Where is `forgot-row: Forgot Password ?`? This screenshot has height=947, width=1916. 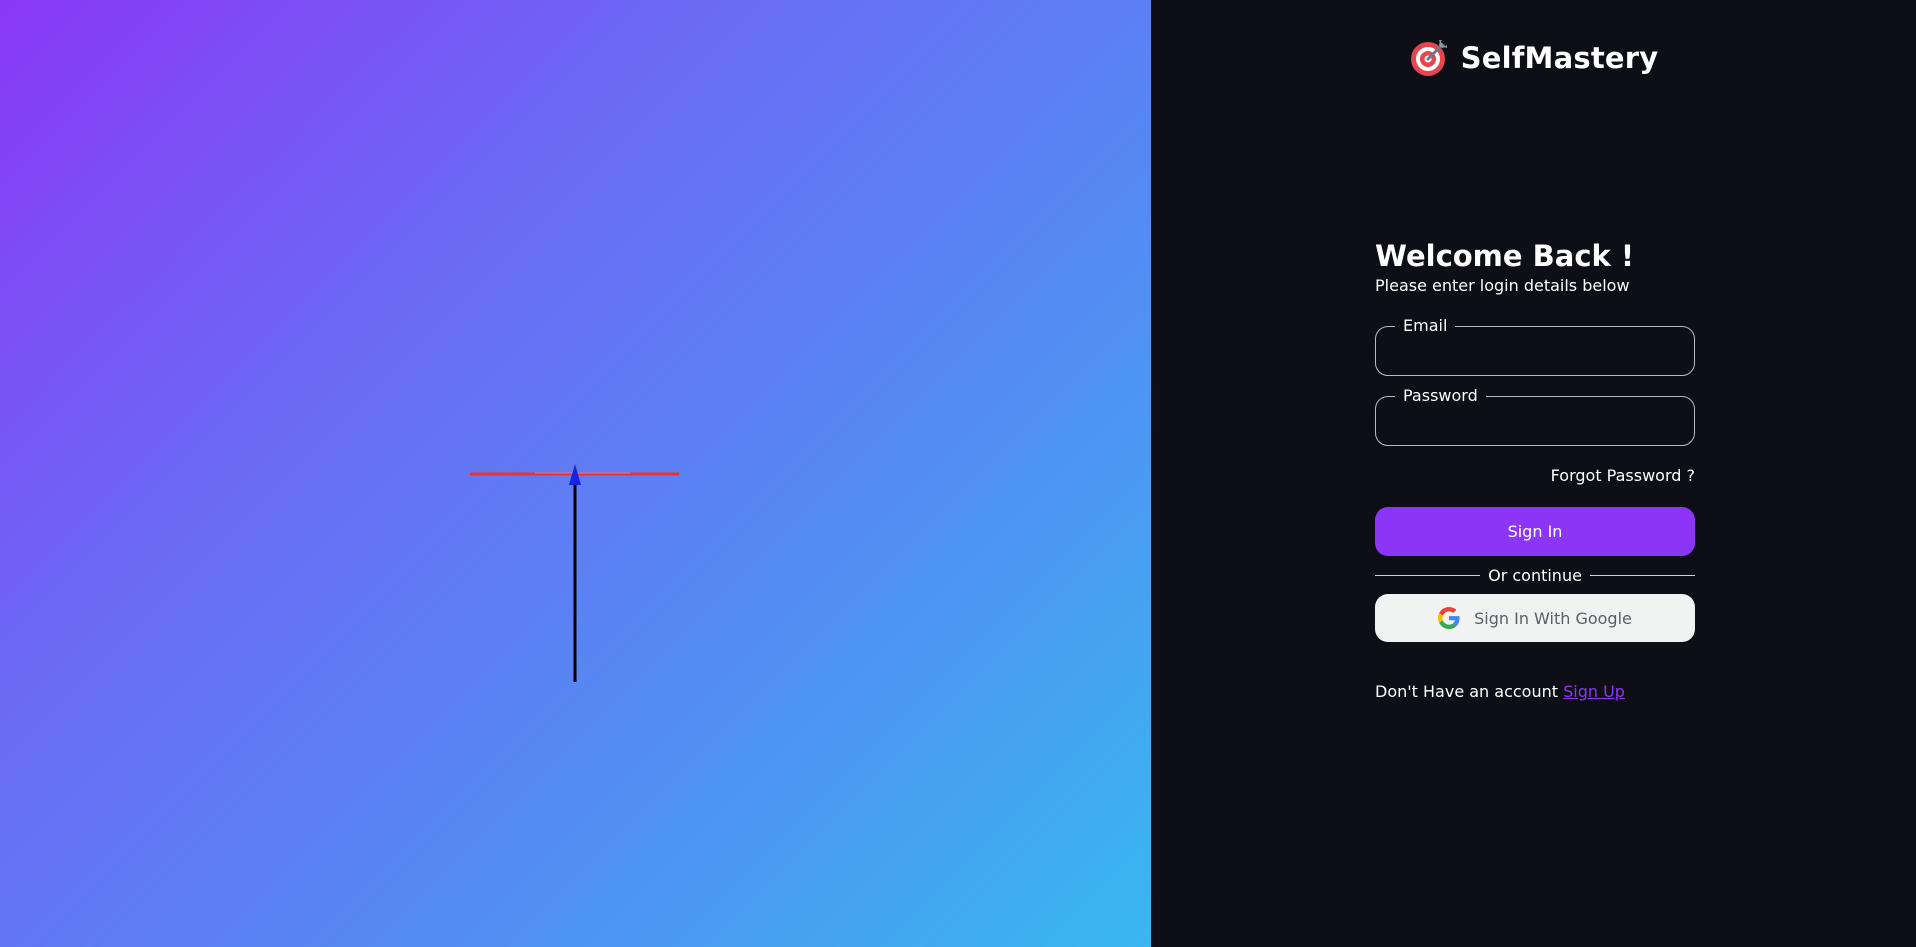 forgot-row: Forgot Password ? is located at coordinates (1535, 475).